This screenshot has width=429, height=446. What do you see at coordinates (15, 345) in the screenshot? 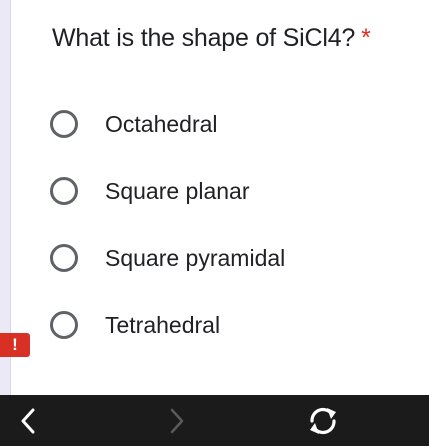
I see `error-badge: !` at bounding box center [15, 345].